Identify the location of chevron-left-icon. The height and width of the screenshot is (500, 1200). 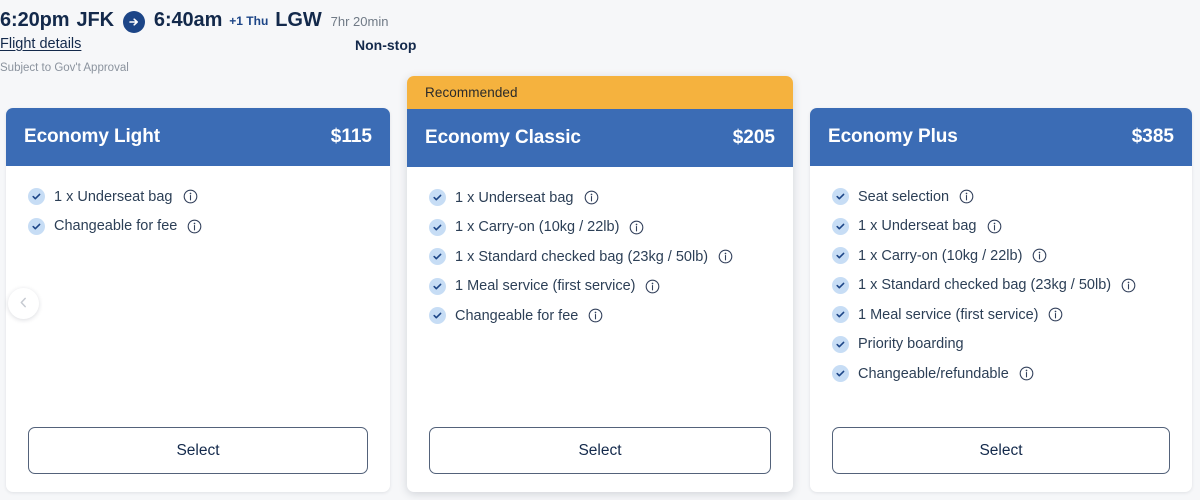
(23, 304).